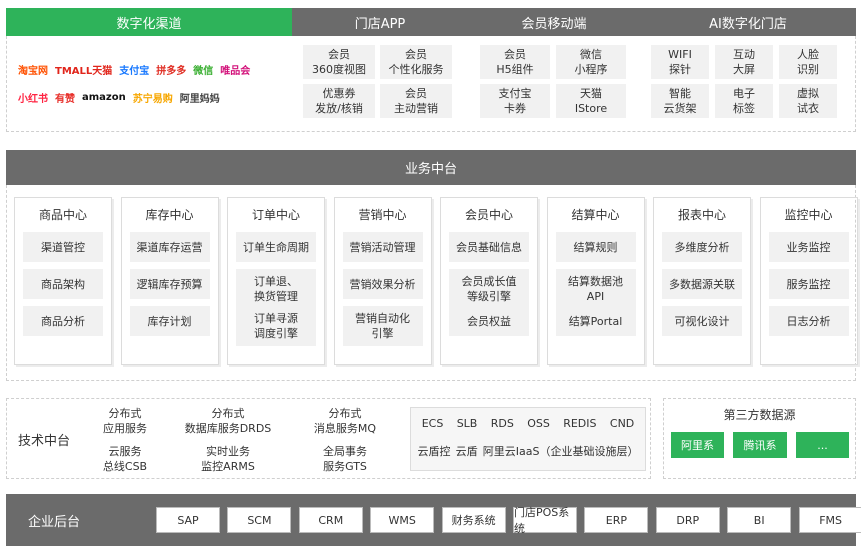 This screenshot has height=553, width=861. I want to click on channel-logo: 阿里妈妈, so click(199, 99).